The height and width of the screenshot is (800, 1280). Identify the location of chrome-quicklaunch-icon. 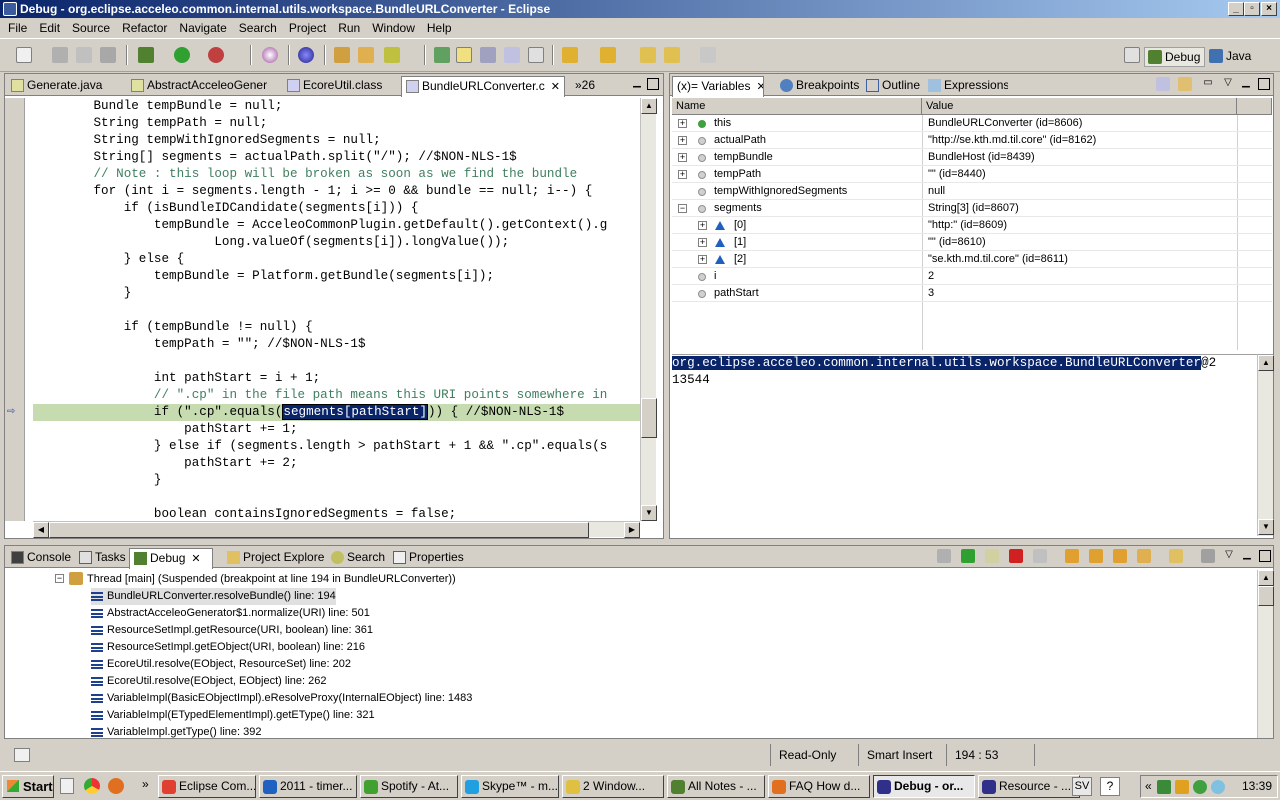
(92, 786).